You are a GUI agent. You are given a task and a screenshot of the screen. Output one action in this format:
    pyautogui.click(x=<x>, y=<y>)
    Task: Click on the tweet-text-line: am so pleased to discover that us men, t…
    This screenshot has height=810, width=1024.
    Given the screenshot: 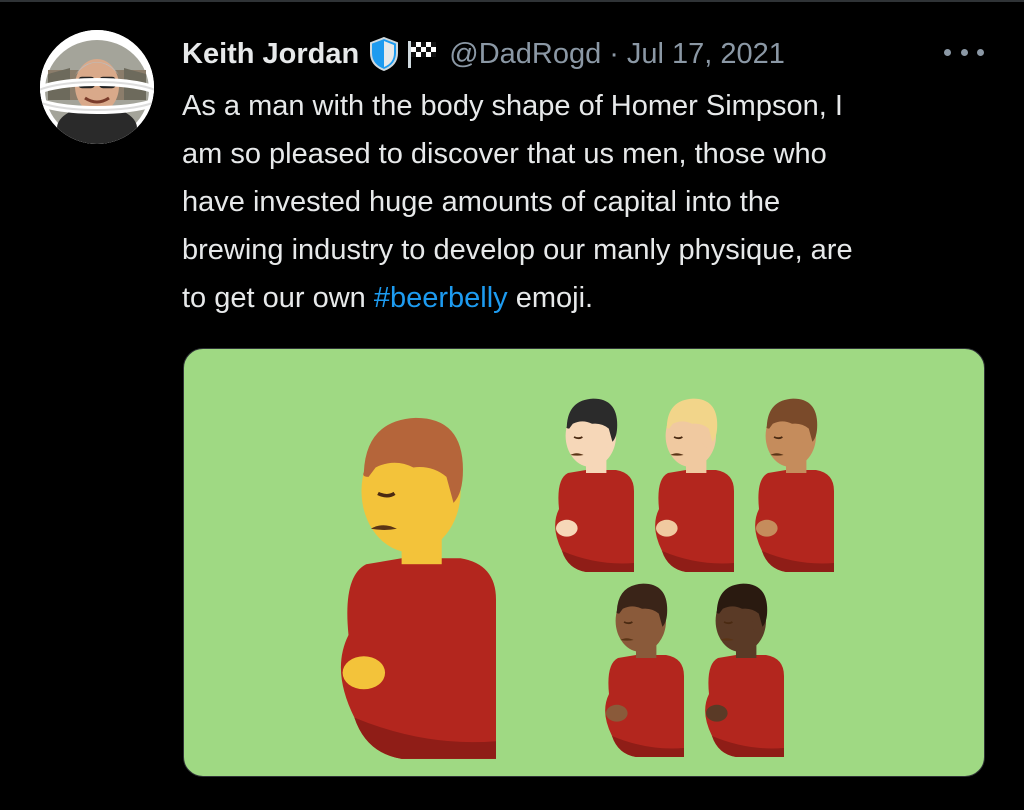 What is the action you would take?
    pyautogui.click(x=504, y=154)
    